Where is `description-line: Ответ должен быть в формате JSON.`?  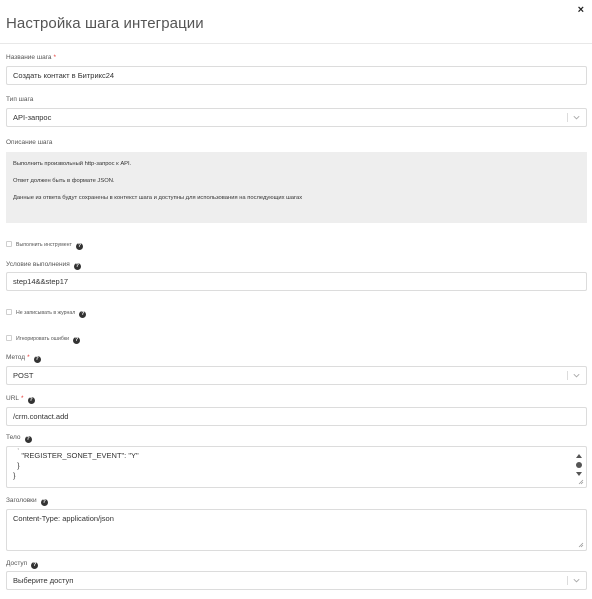
description-line: Ответ должен быть в формате JSON. is located at coordinates (64, 181).